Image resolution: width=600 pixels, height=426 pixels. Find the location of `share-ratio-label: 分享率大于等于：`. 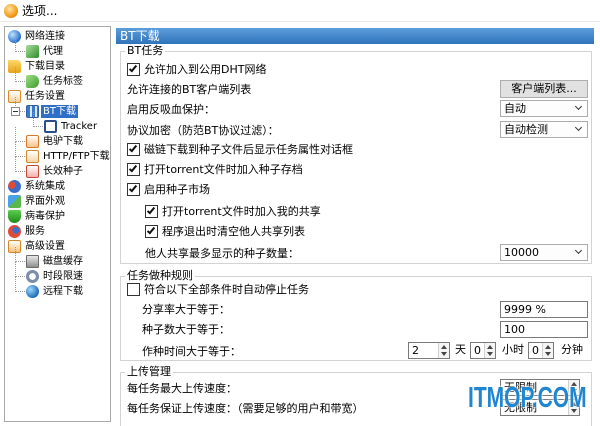

share-ratio-label: 分享率大于等于： is located at coordinates (186, 309).